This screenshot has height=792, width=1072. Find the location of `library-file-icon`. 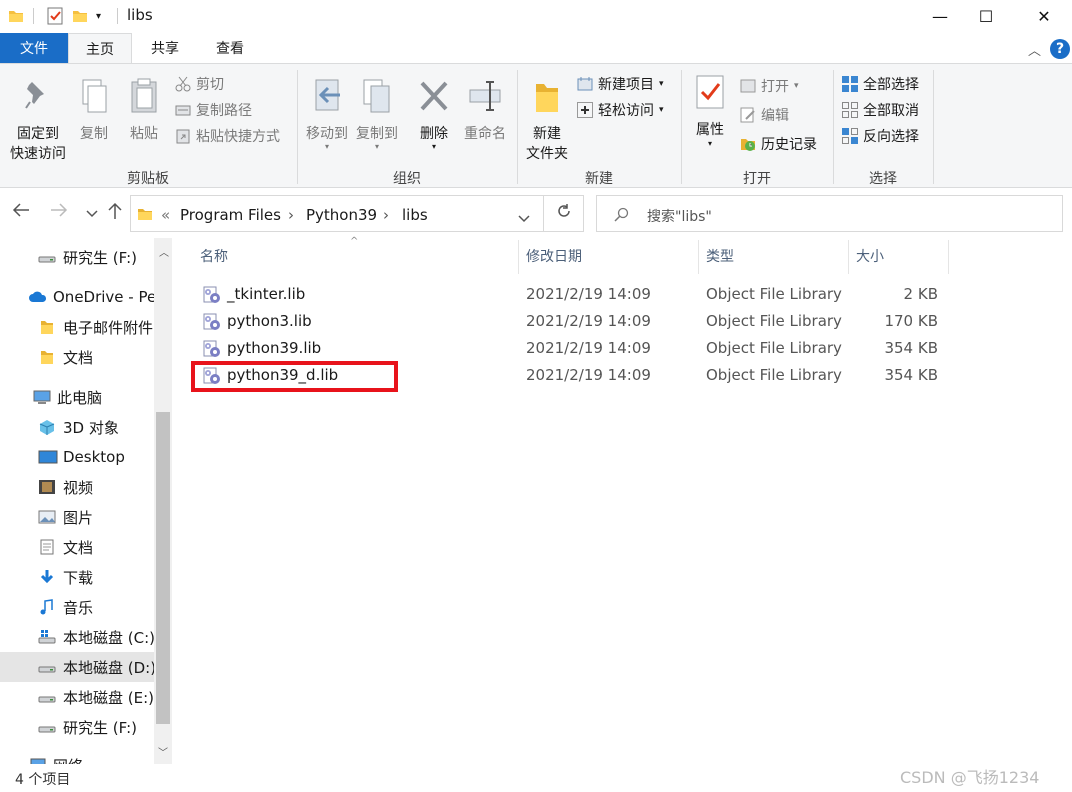

library-file-icon is located at coordinates (212, 295).